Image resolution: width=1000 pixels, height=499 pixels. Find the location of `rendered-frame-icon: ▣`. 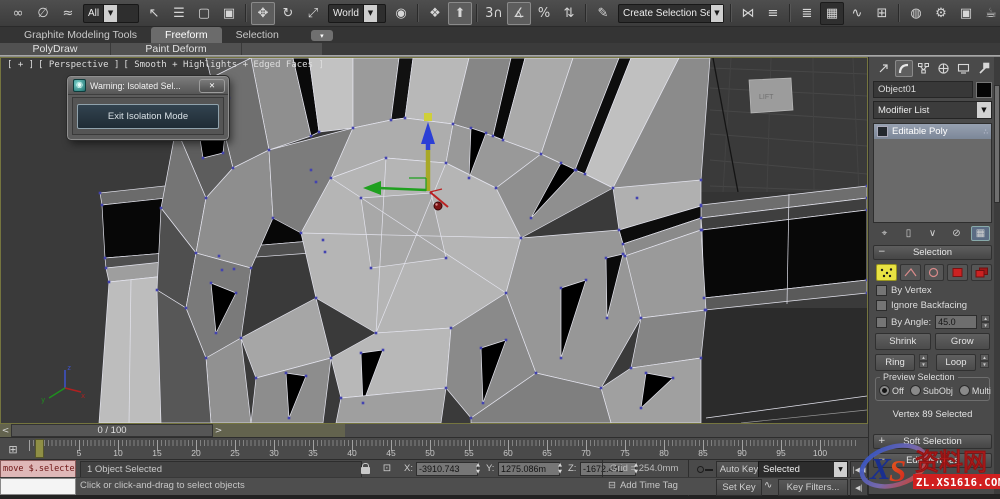

rendered-frame-icon: ▣ is located at coordinates (966, 13).